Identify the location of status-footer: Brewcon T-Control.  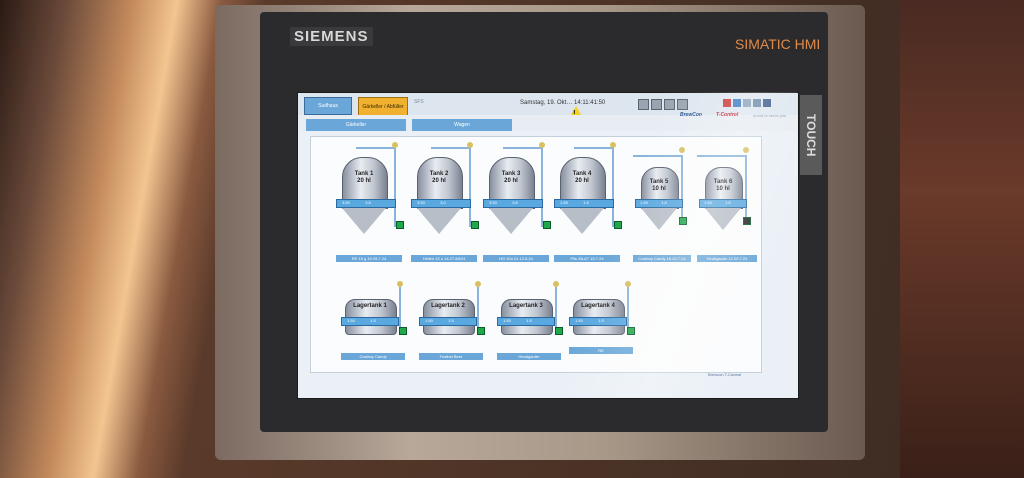
(725, 374).